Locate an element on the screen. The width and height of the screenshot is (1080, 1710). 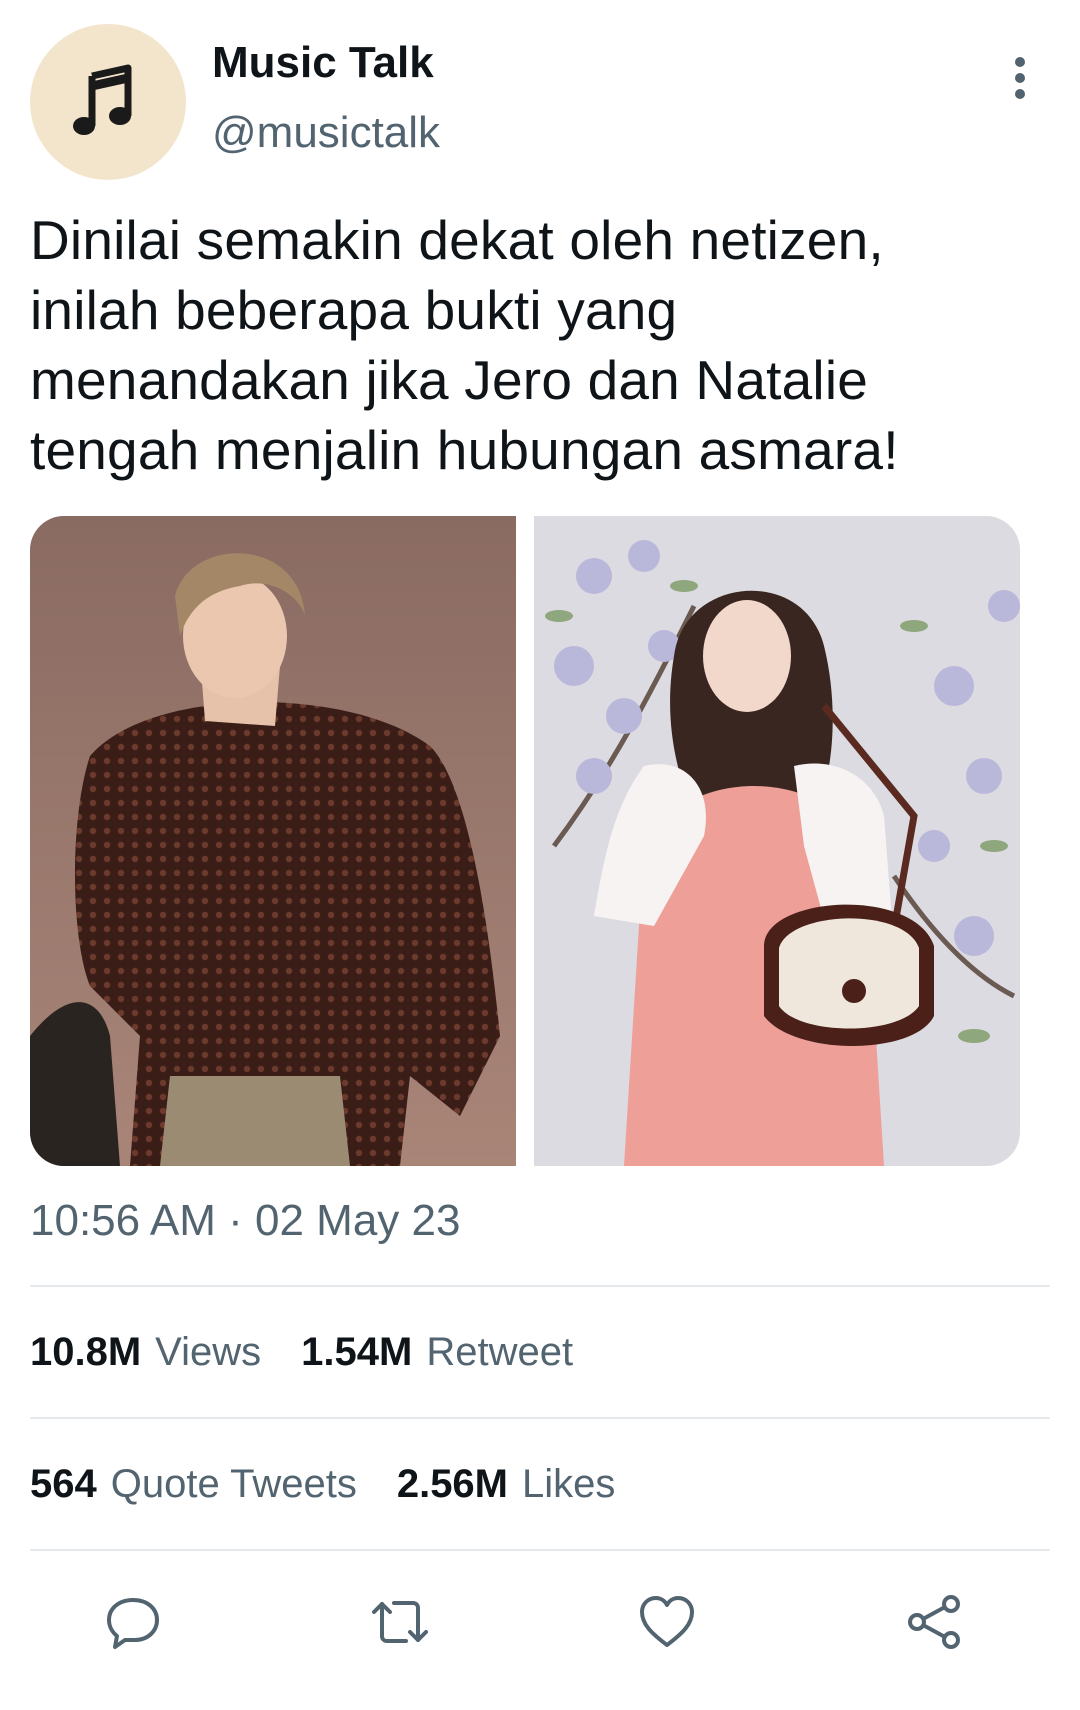
avatar is located at coordinates (108, 102).